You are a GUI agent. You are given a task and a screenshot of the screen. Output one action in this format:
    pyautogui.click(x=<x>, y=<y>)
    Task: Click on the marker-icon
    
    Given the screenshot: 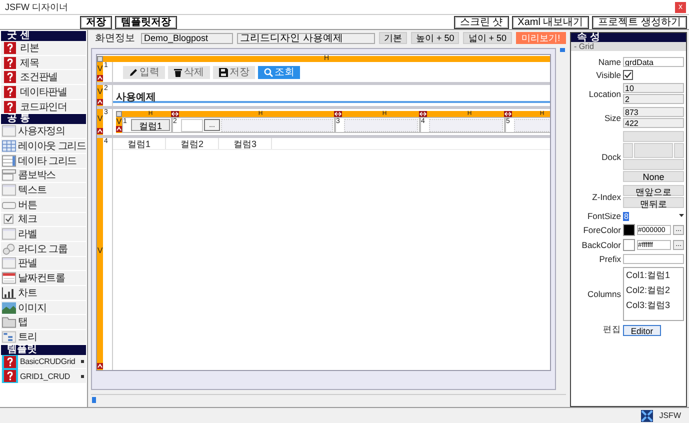 What is the action you would take?
    pyautogui.click(x=119, y=129)
    